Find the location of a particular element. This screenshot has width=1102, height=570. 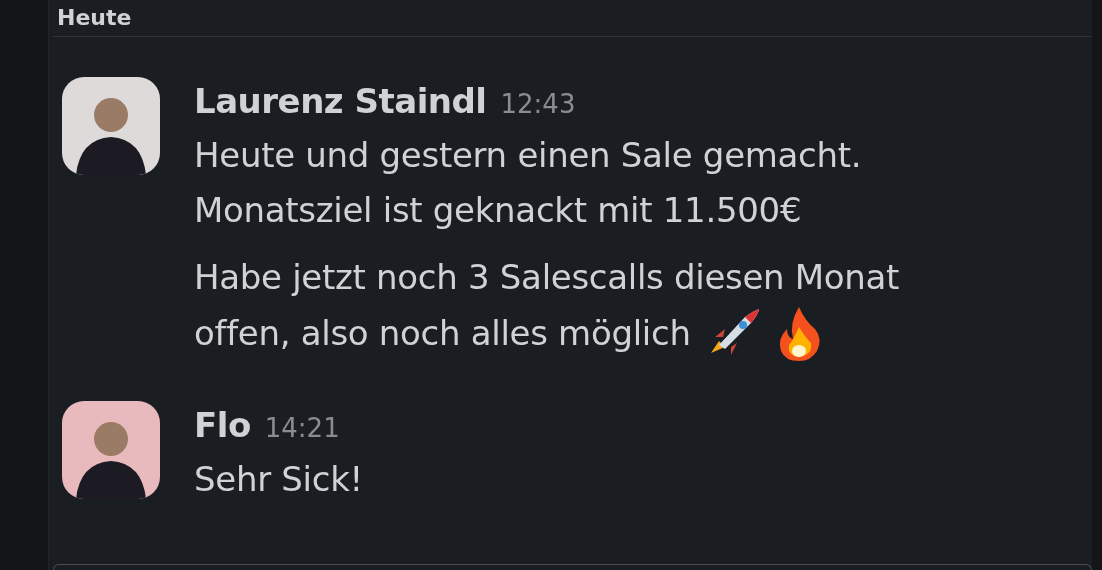

message-time: 12:43 is located at coordinates (538, 104).